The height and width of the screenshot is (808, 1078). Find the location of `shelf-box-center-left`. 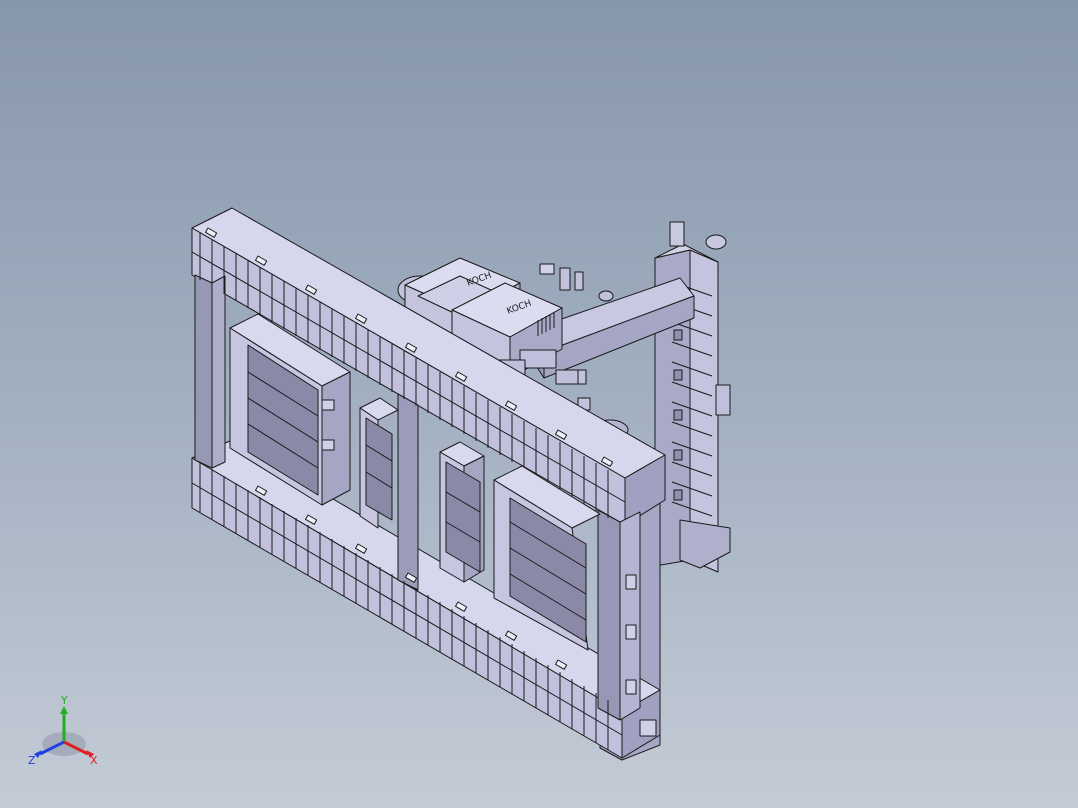

shelf-box-center-left is located at coordinates (379, 463).